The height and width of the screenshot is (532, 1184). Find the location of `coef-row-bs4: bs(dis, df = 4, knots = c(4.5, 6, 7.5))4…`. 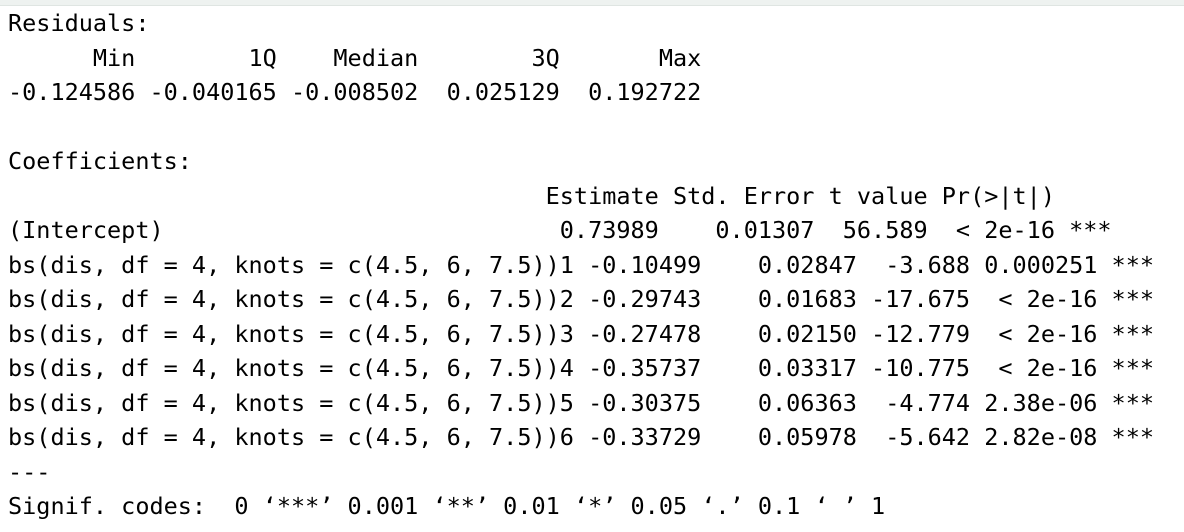

coef-row-bs4: bs(dis, df = 4, knots = c(4.5, 6, 7.5))4… is located at coordinates (581, 368).